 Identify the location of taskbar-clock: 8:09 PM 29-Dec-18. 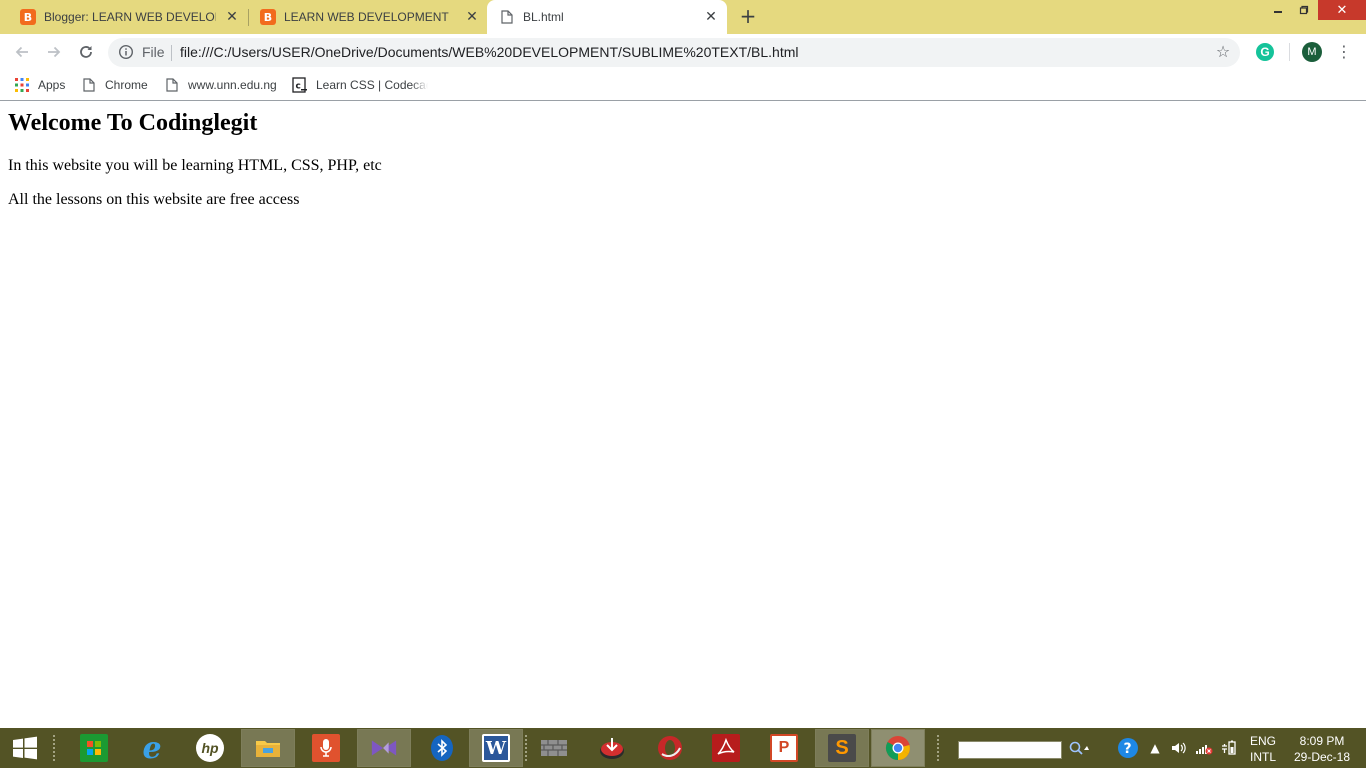
(1322, 749).